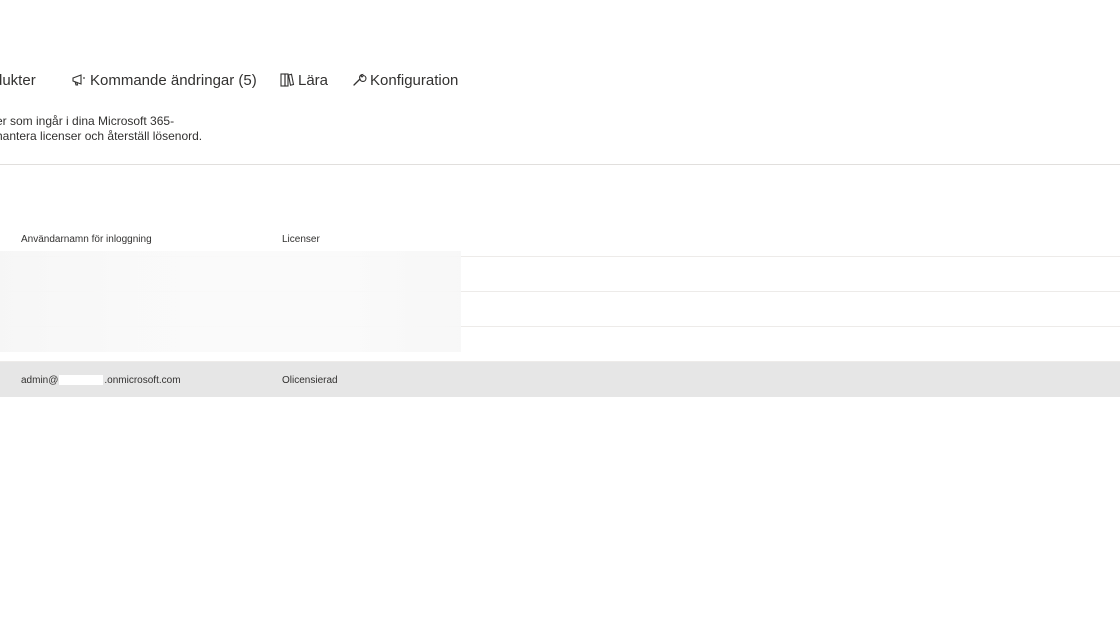  Describe the element at coordinates (142, 380) in the screenshot. I see `username-suffix: .onmicrosoft.com` at that location.